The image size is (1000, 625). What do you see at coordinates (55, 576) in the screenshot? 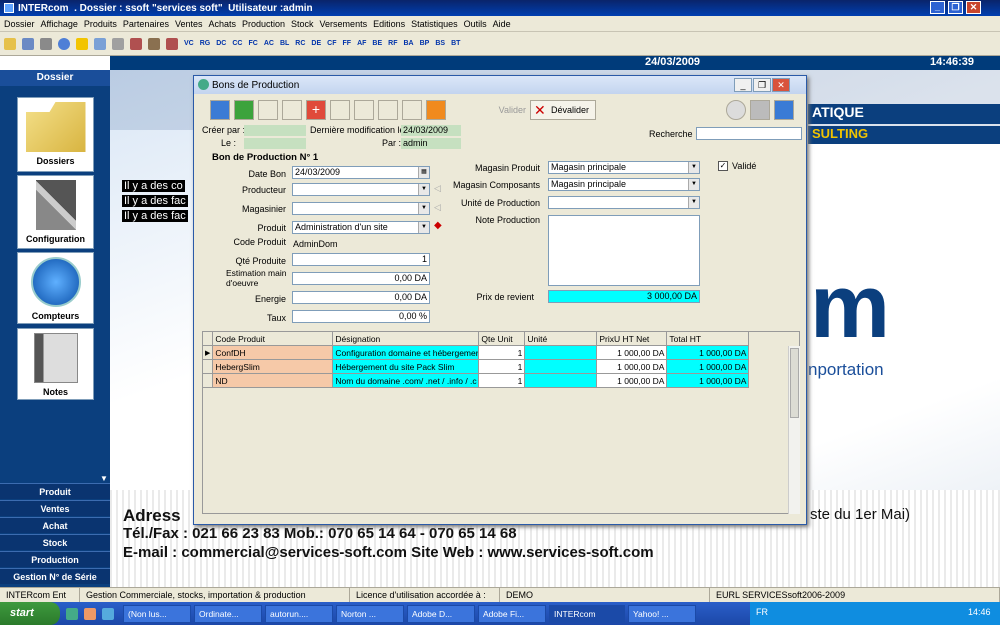
I see `nav-gestion-serie: Gestion N° de Série` at bounding box center [55, 576].